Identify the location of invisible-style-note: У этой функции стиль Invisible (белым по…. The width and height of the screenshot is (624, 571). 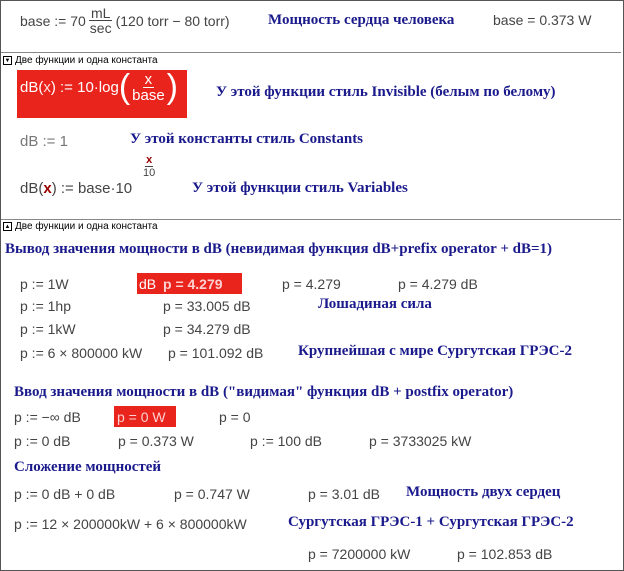
(386, 92).